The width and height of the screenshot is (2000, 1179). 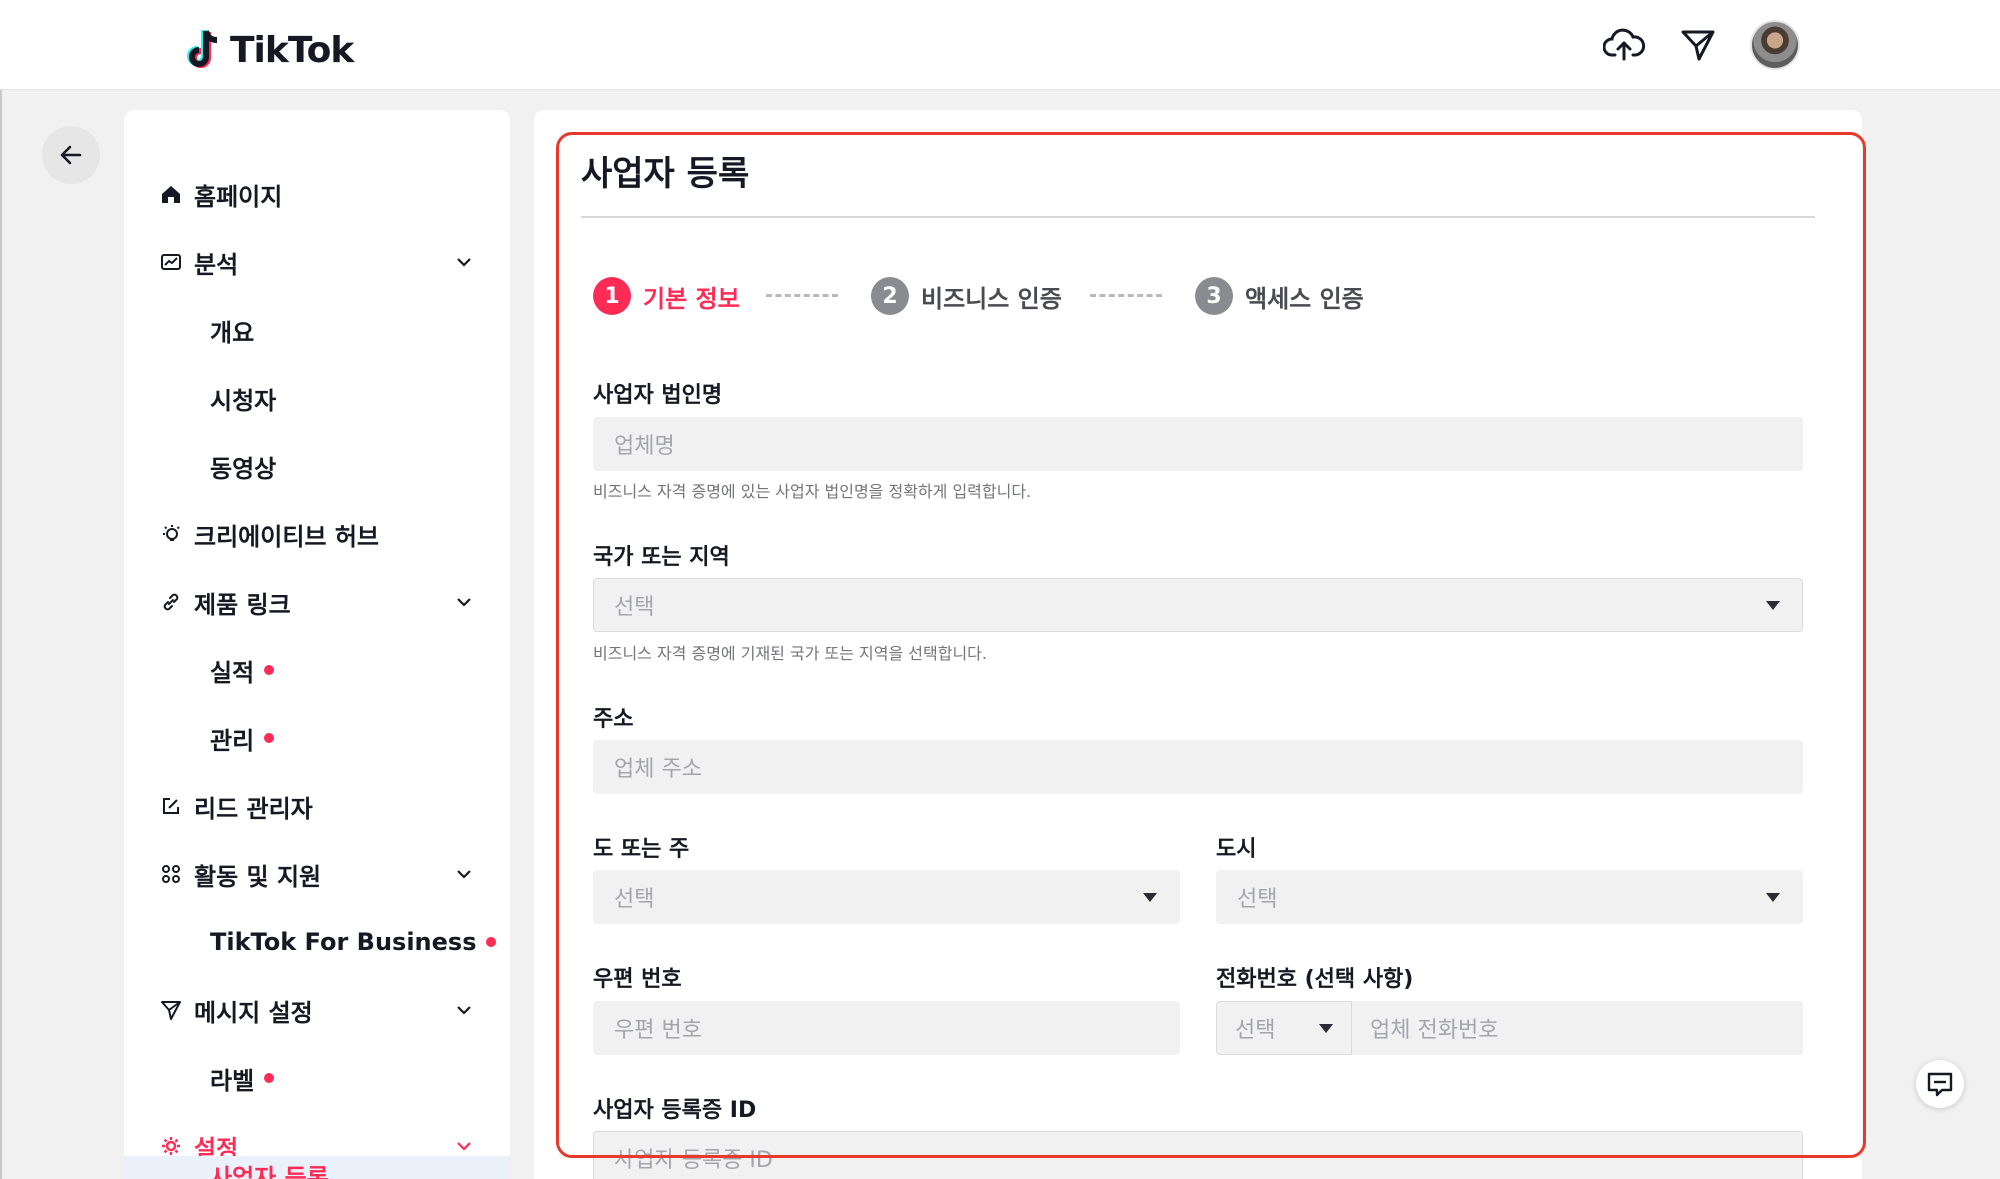 What do you see at coordinates (1198, 217) in the screenshot?
I see `divider` at bounding box center [1198, 217].